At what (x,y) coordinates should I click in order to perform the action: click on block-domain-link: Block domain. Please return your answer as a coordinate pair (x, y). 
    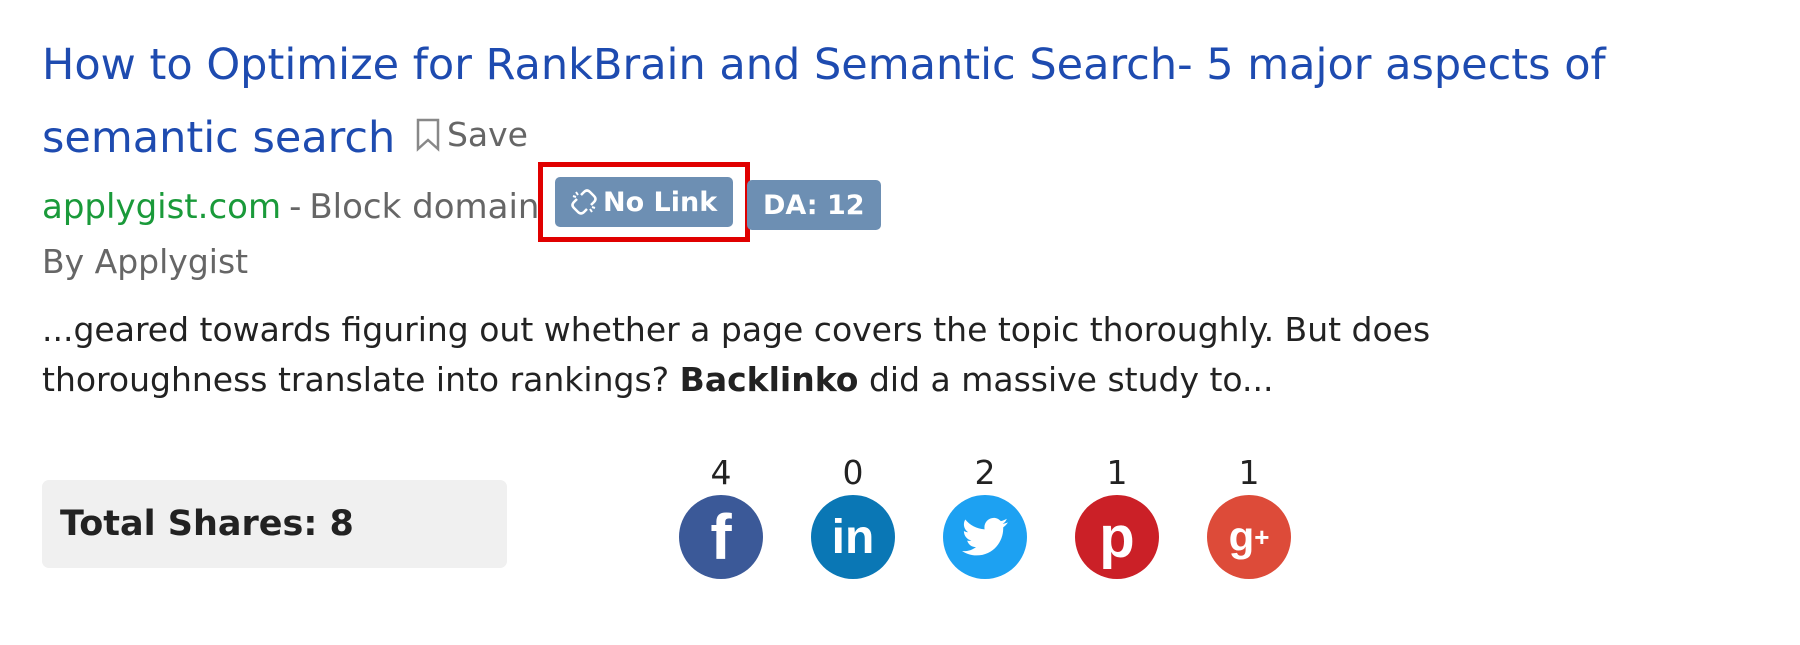
    Looking at the image, I should click on (424, 207).